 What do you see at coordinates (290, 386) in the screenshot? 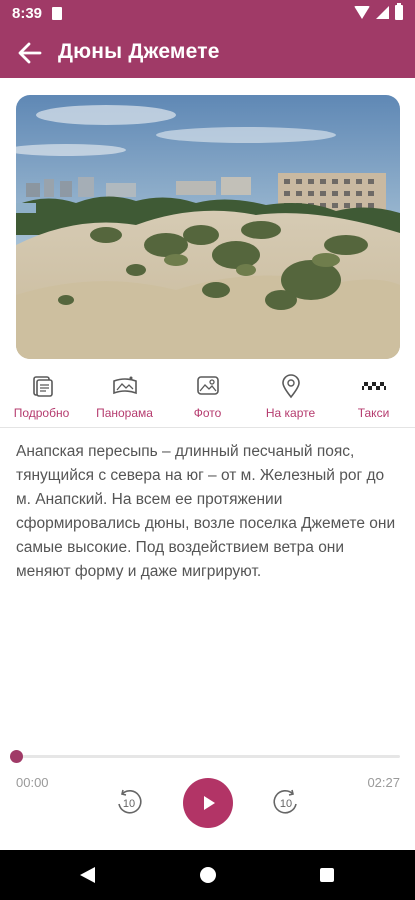
I see `map-pin-icon` at bounding box center [290, 386].